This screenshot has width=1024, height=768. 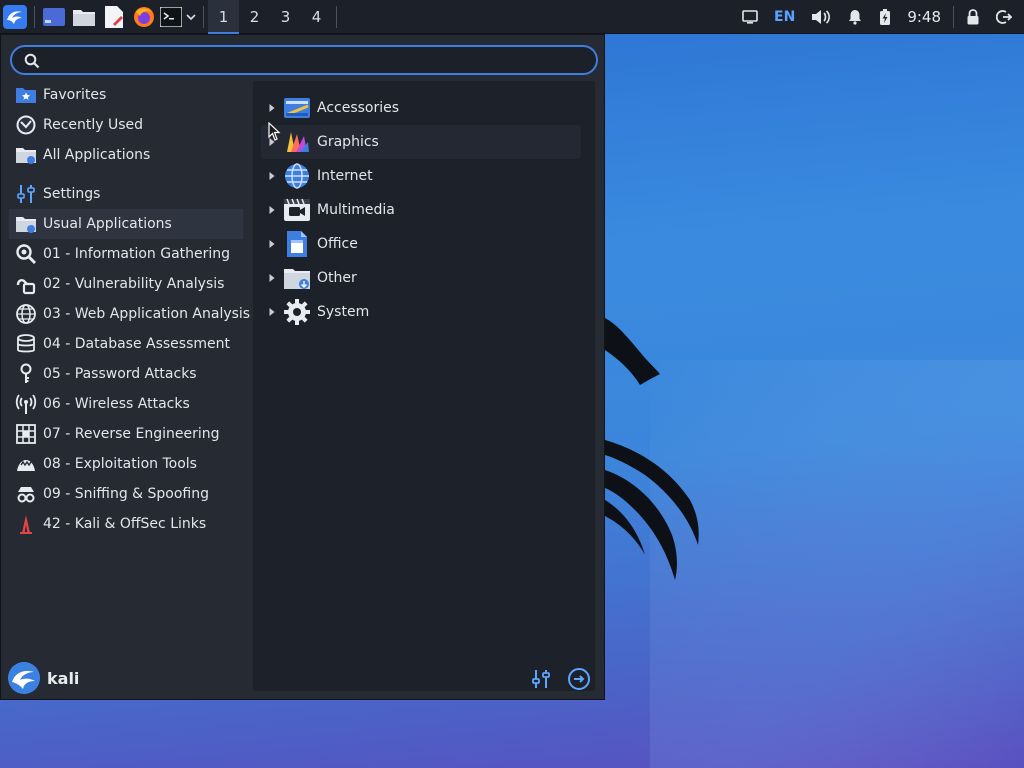 I want to click on vulnerability-icon, so click(x=26, y=284).